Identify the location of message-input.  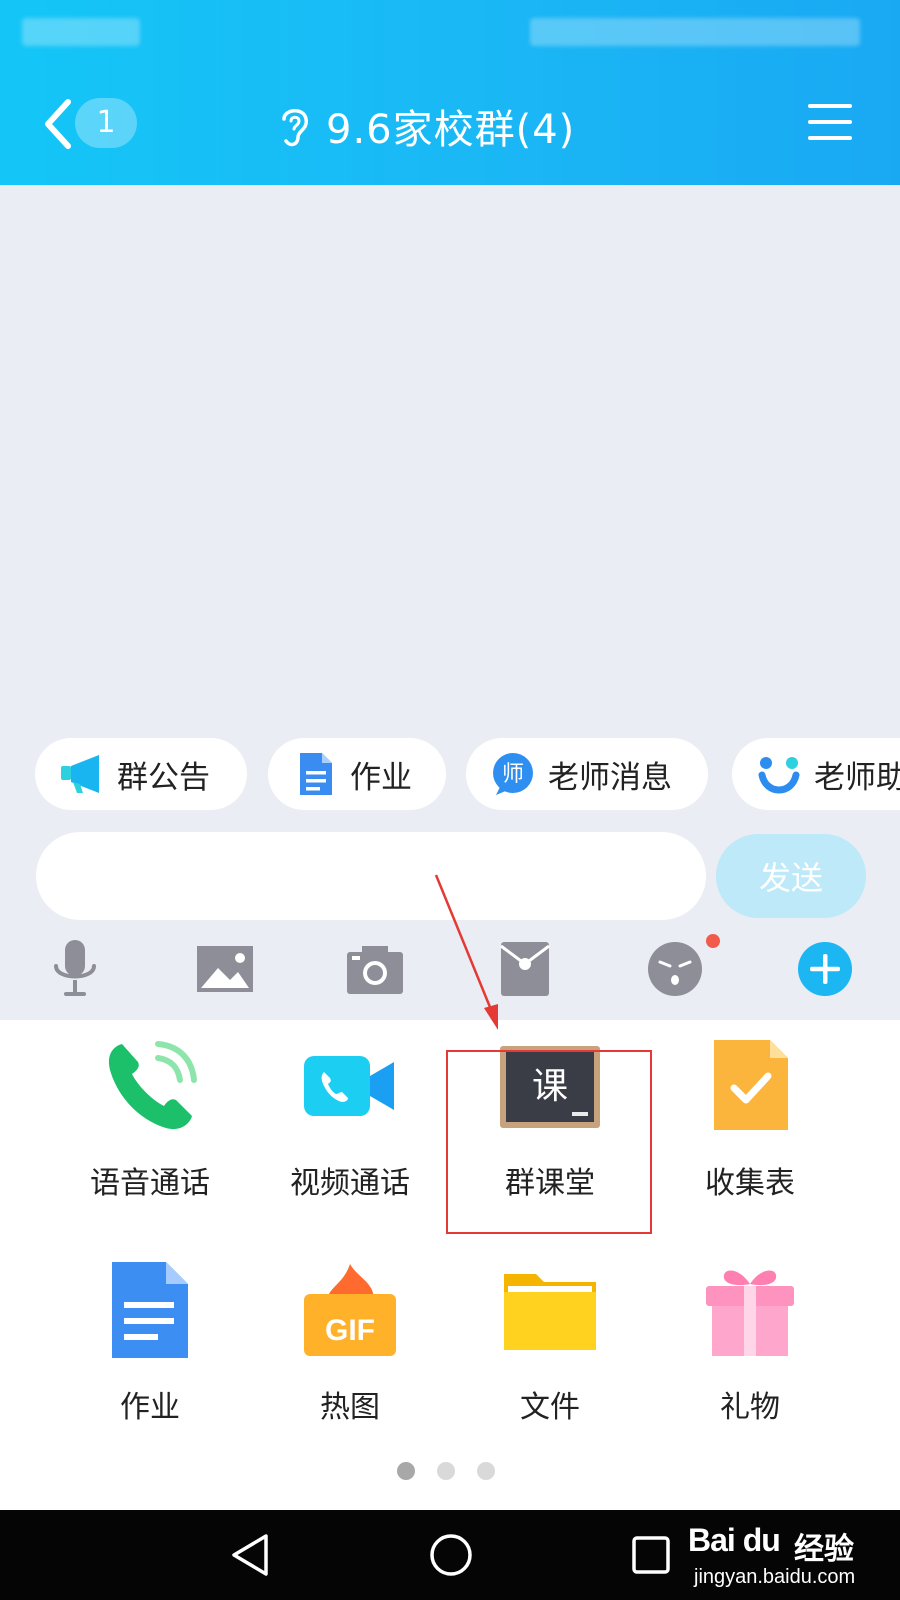
(371, 876).